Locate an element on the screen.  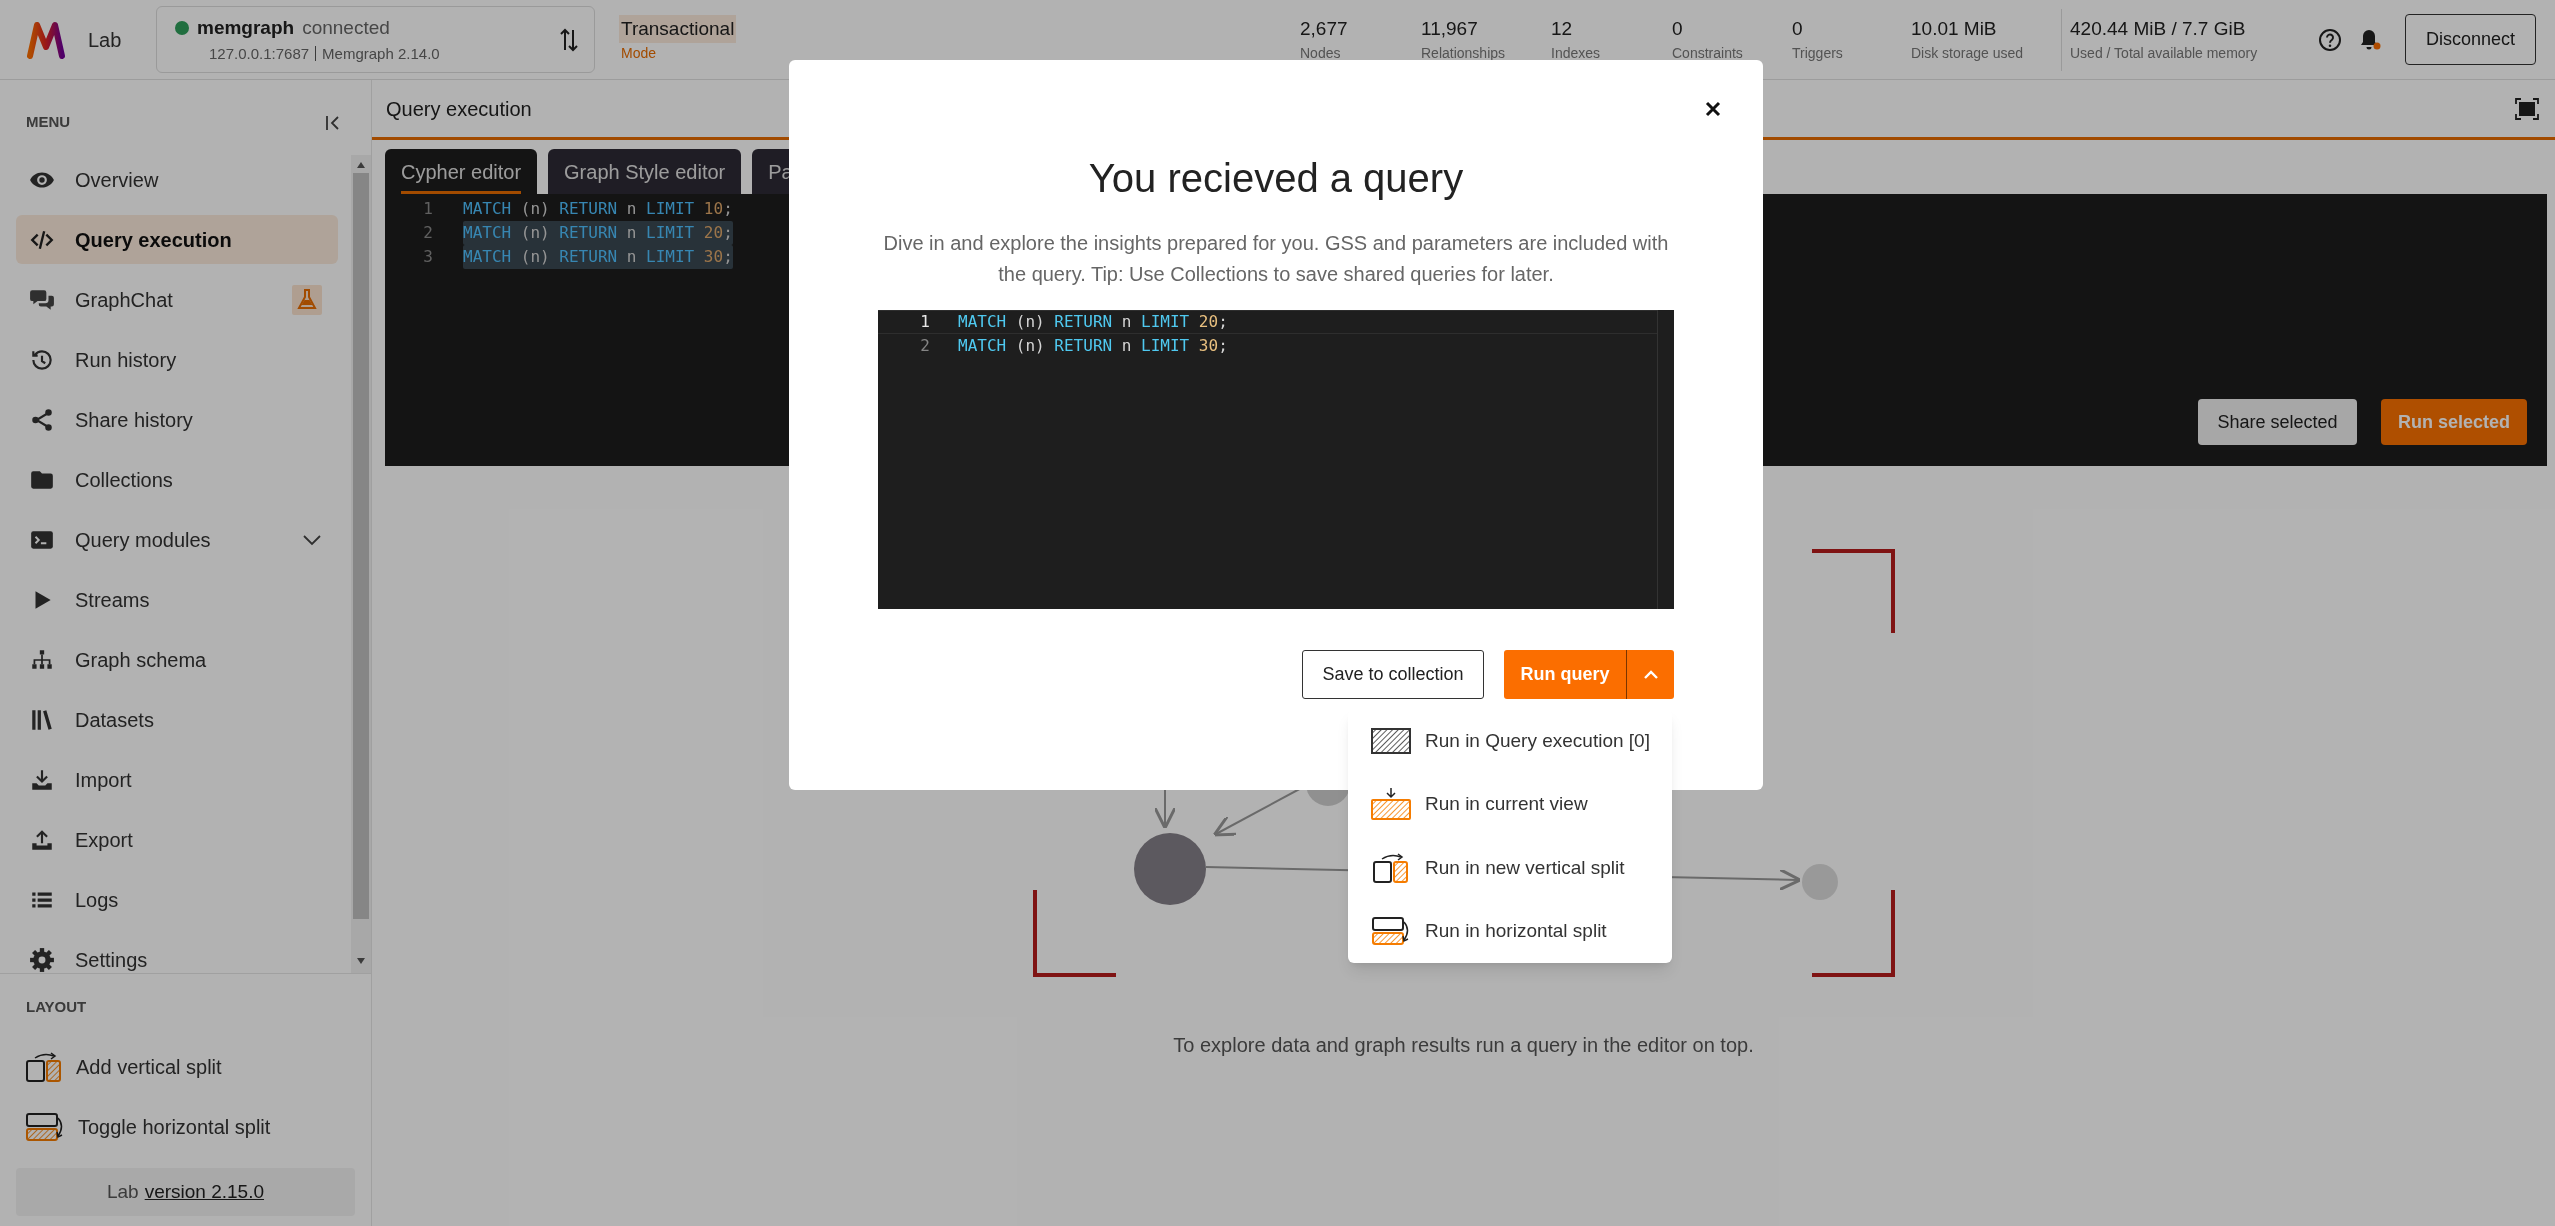
stat-label: Nodes is located at coordinates (1321, 54).